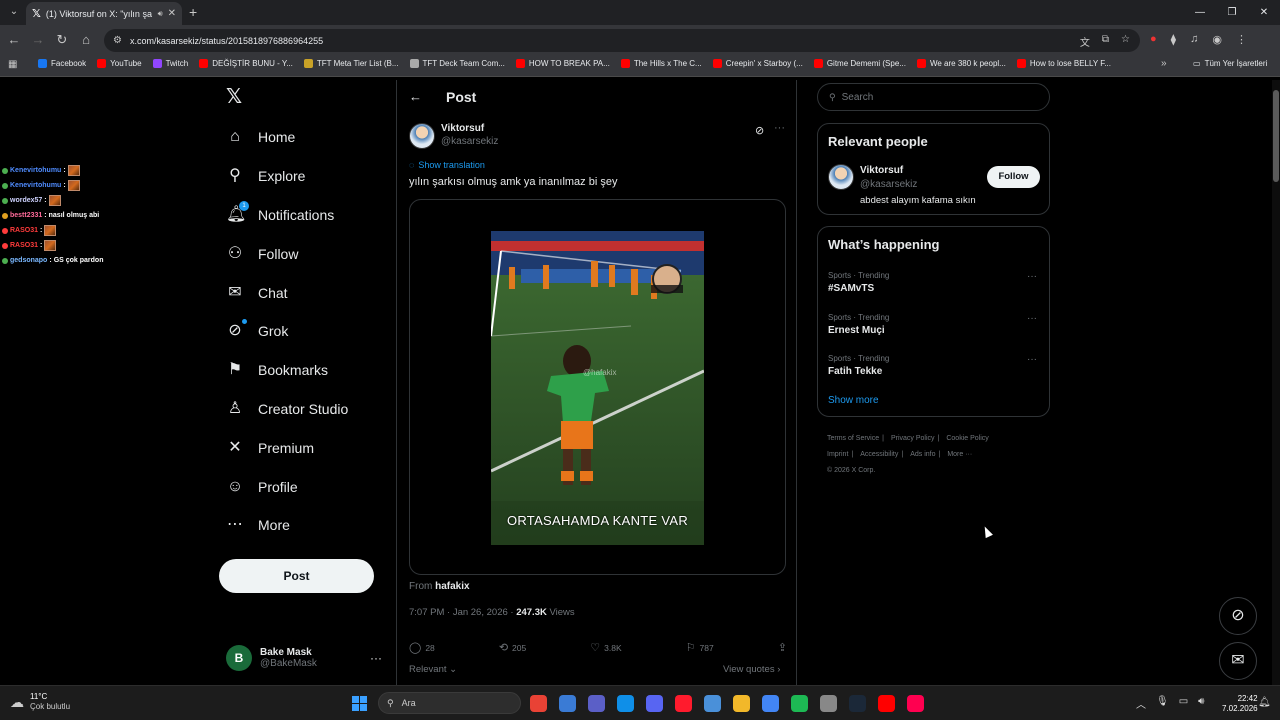 Image resolution: width=1280 pixels, height=720 pixels. I want to click on share-button: ⇪, so click(782, 647).